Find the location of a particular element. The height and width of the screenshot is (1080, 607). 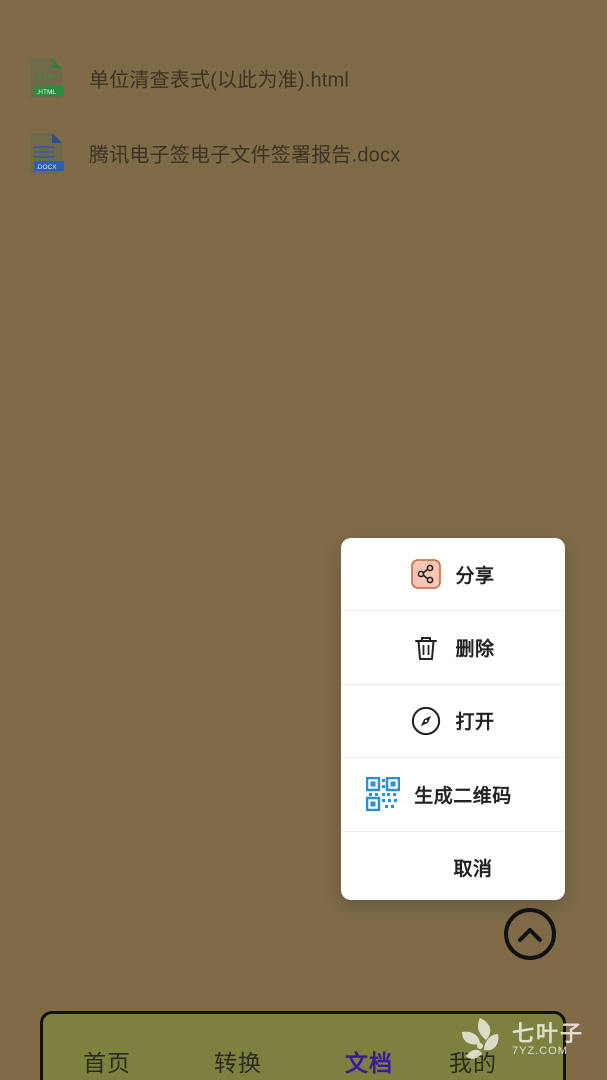

file-badge: .HTML is located at coordinates (47, 92).